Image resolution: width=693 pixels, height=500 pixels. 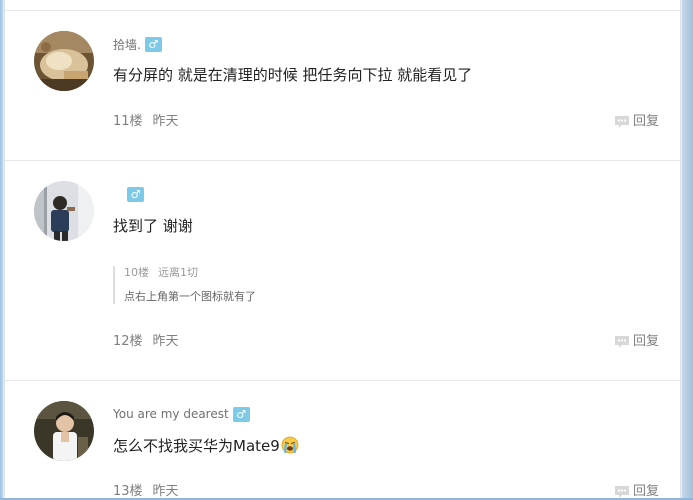 What do you see at coordinates (153, 226) in the screenshot?
I see `comment-text: 找到了 谢谢` at bounding box center [153, 226].